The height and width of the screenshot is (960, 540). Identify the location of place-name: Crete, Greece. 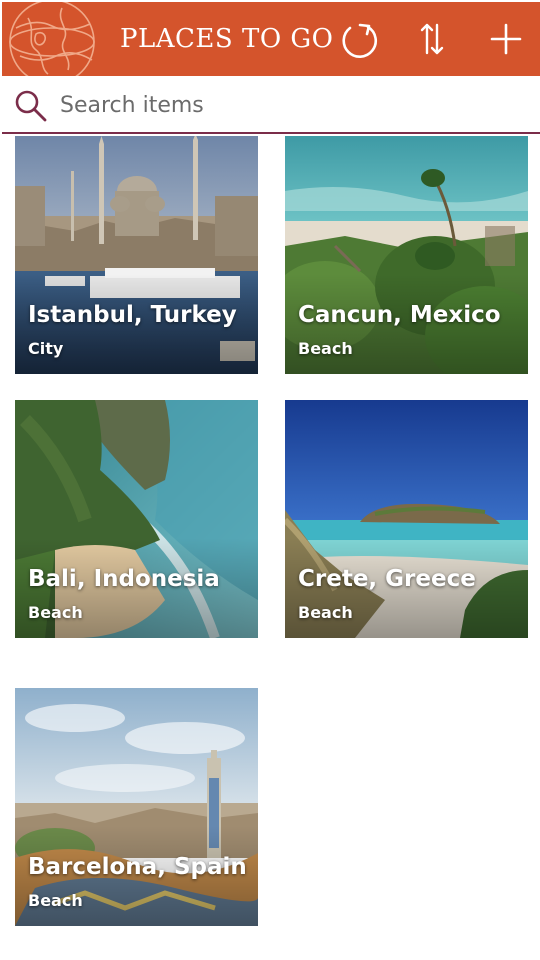
(387, 579).